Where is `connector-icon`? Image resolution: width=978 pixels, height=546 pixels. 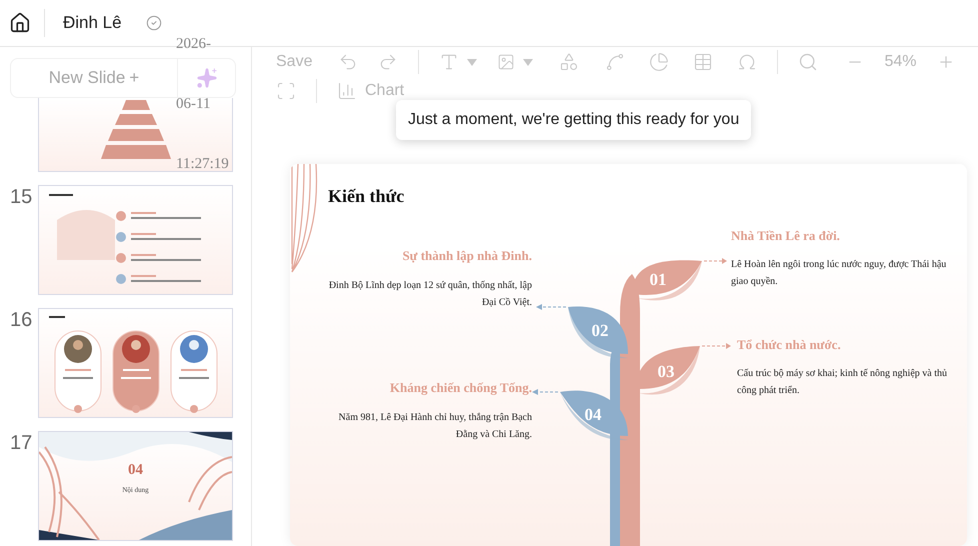 connector-icon is located at coordinates (615, 62).